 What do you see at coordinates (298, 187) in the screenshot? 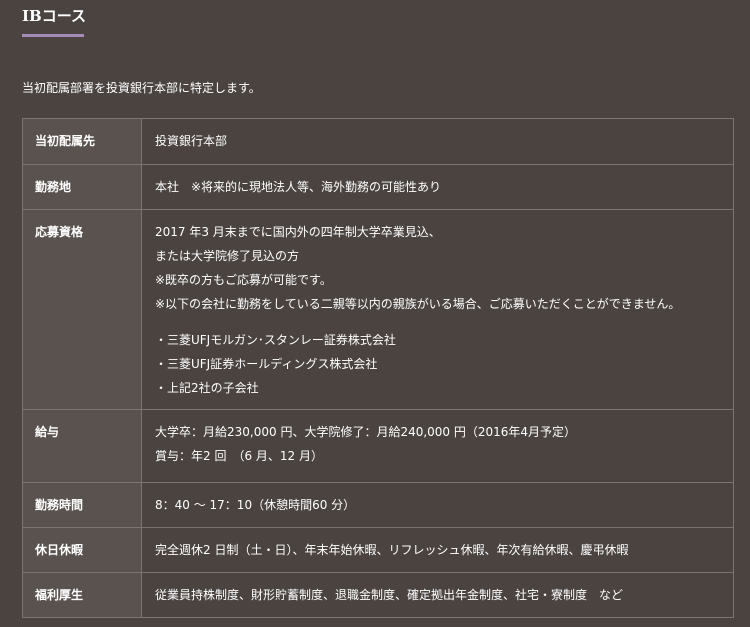
I see `work-location-text: 本社 ※将来的に現地法人等、海外勤務の可能性あり` at bounding box center [298, 187].